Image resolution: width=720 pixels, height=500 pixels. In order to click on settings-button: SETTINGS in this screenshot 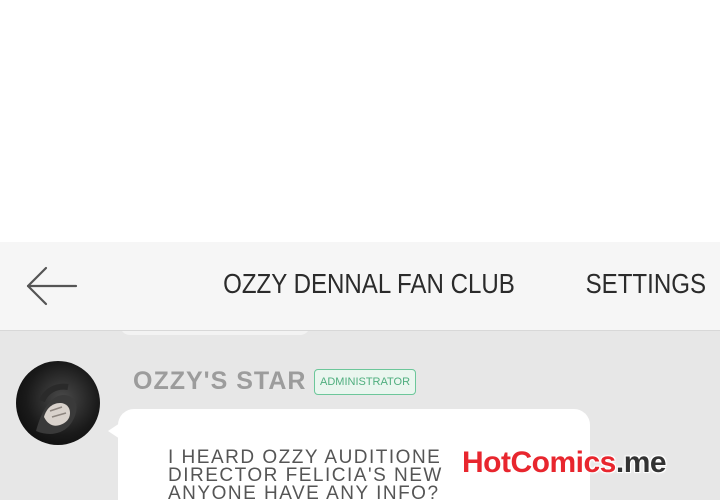, I will do `click(646, 284)`.